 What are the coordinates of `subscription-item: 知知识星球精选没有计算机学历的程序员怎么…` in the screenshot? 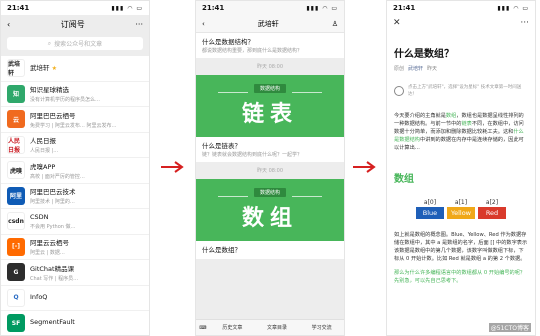 It's located at (75, 94).